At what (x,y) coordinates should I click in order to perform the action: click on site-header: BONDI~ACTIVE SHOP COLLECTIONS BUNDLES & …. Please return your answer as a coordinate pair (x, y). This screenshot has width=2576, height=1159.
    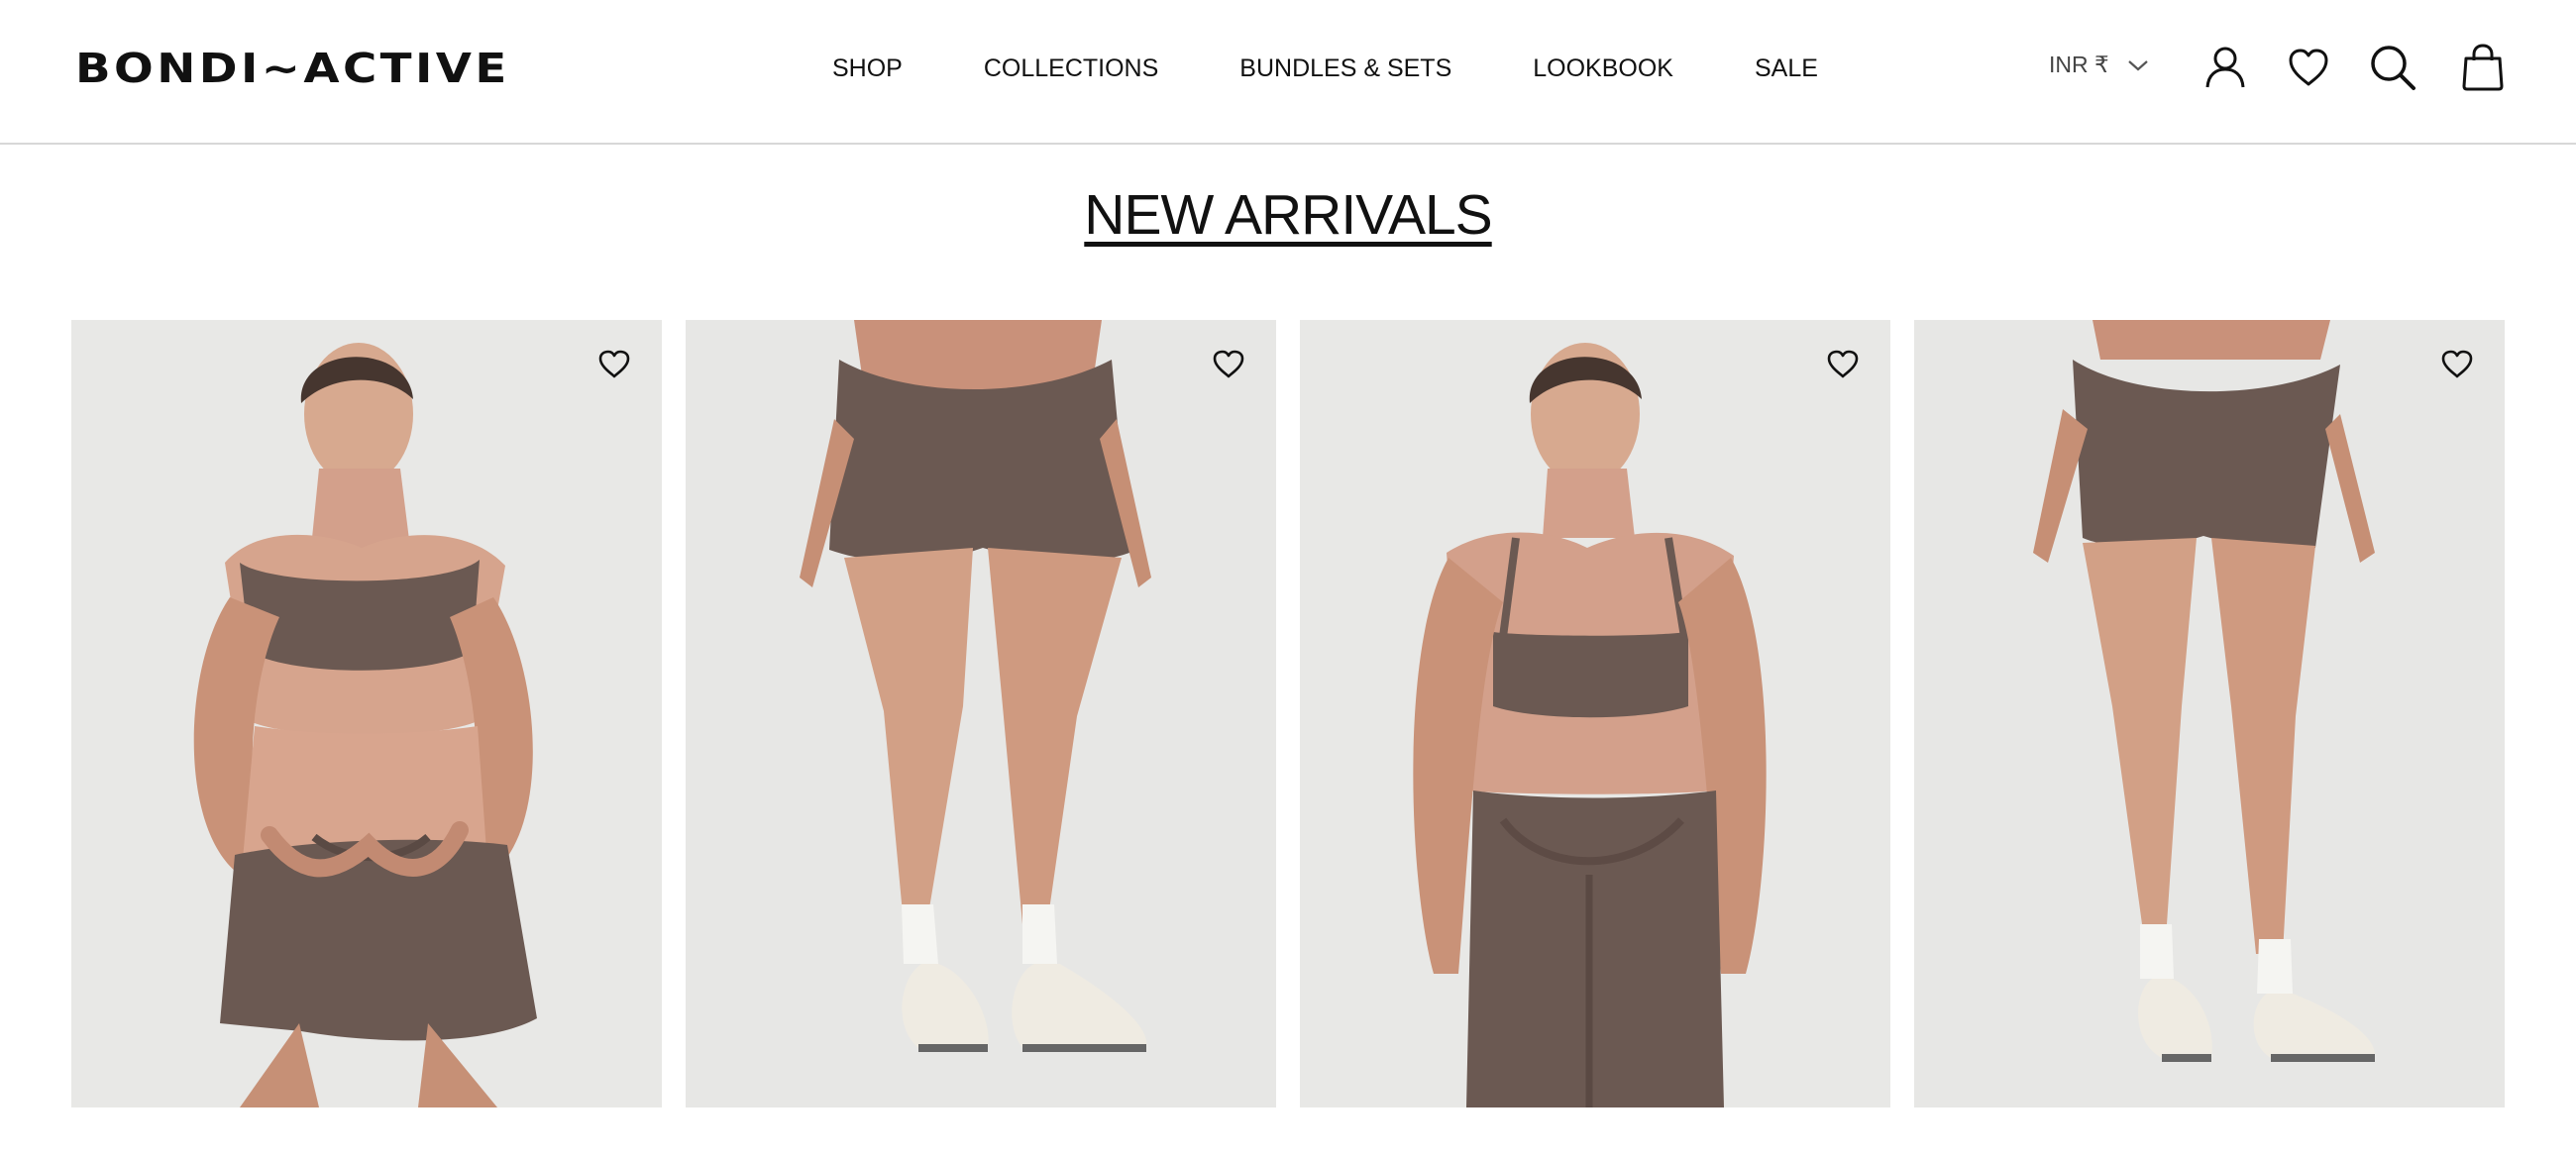
    Looking at the image, I should click on (1288, 72).